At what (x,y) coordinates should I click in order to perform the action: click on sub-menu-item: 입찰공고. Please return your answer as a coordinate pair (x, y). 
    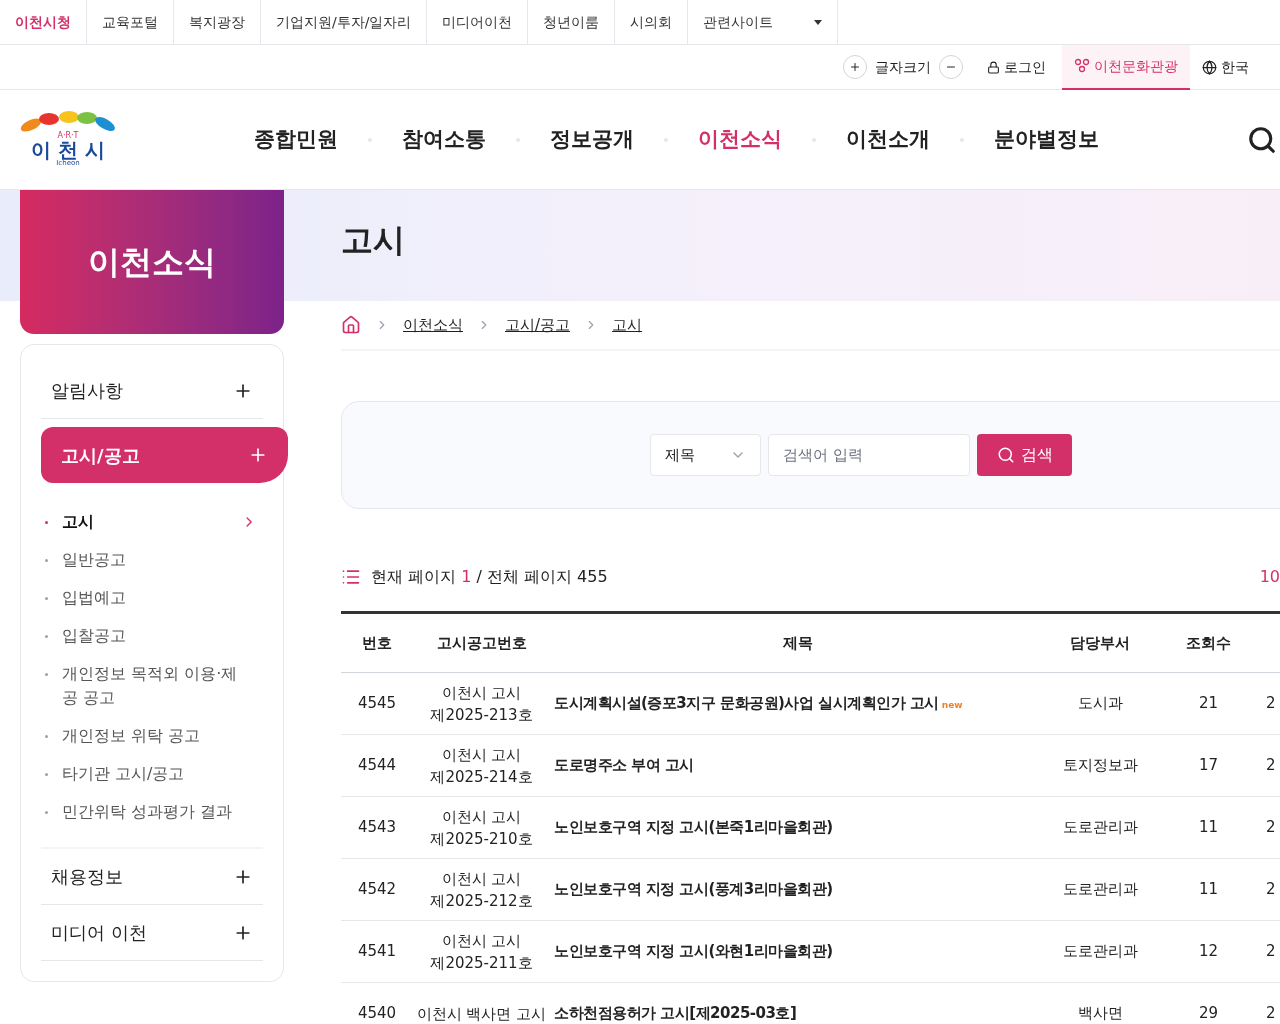
    Looking at the image, I should click on (154, 636).